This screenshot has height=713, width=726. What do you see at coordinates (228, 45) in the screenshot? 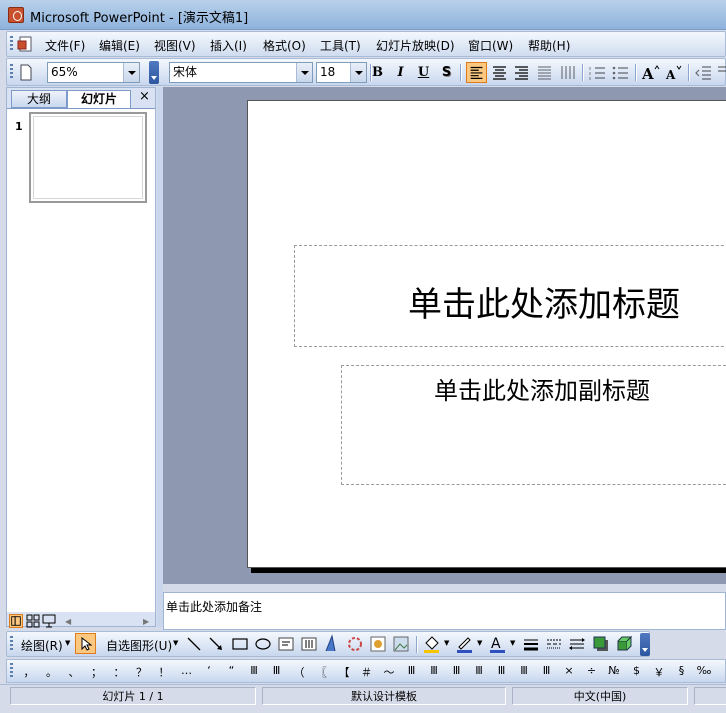
I see `menu-insert: 插入(I)` at bounding box center [228, 45].